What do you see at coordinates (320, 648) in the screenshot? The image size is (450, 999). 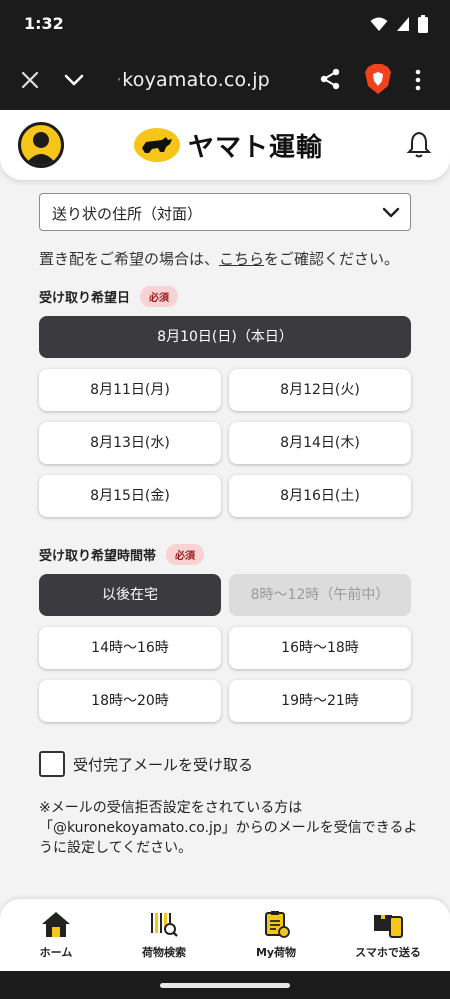 I see `time-option: 16時〜18時` at bounding box center [320, 648].